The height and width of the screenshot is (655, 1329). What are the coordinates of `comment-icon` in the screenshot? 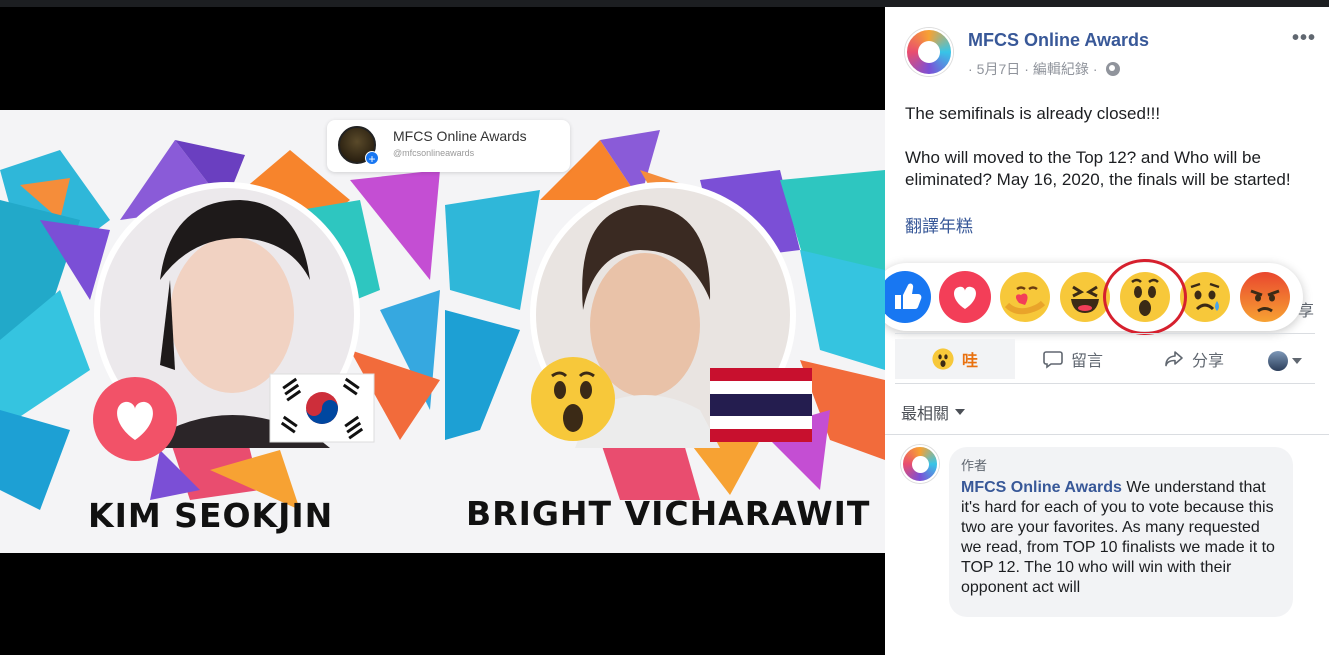 It's located at (1053, 360).